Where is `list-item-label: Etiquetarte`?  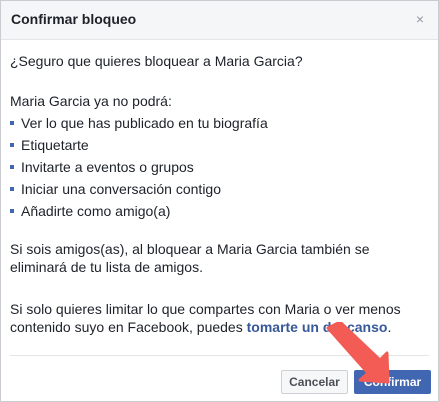
list-item-label: Etiquetarte is located at coordinates (55, 145).